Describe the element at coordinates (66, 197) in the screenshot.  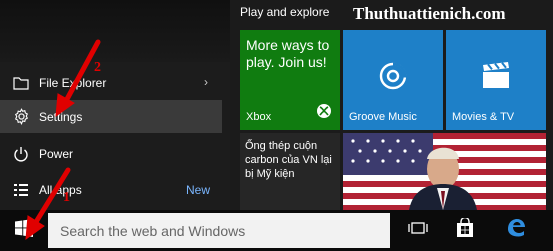
I see `step-1-label: 1` at that location.